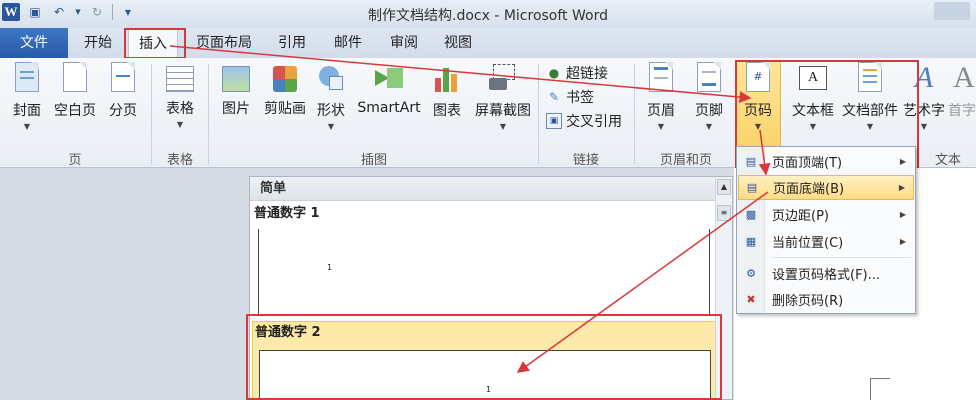  I want to click on menu-item-current-position: ▦ 当前位置(C) ▶, so click(826, 241).